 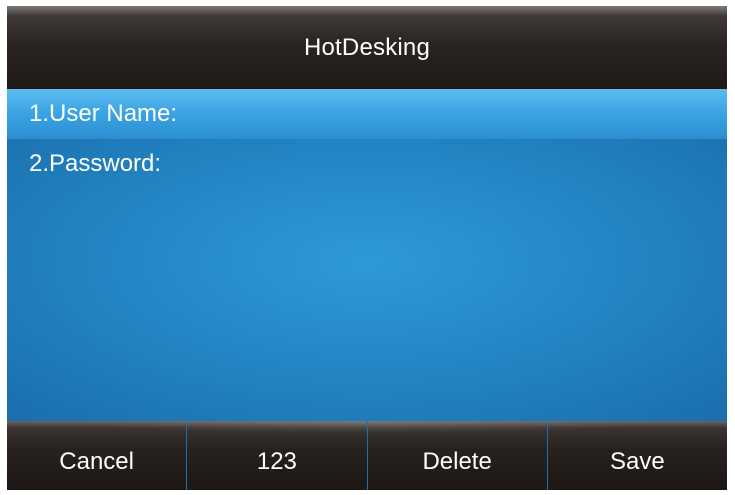 I want to click on delete-button: Delete, so click(x=458, y=455).